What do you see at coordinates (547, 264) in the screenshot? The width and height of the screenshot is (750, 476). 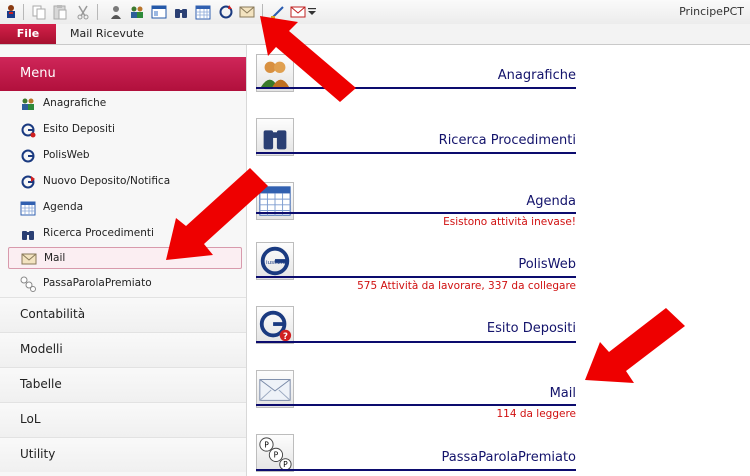 I see `entry-title: PolisWeb` at bounding box center [547, 264].